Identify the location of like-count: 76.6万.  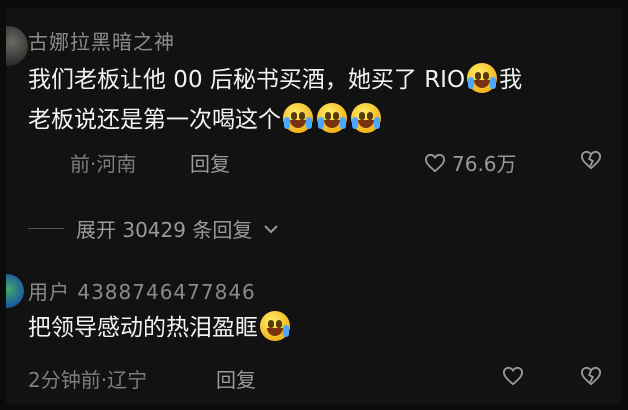
(484, 164).